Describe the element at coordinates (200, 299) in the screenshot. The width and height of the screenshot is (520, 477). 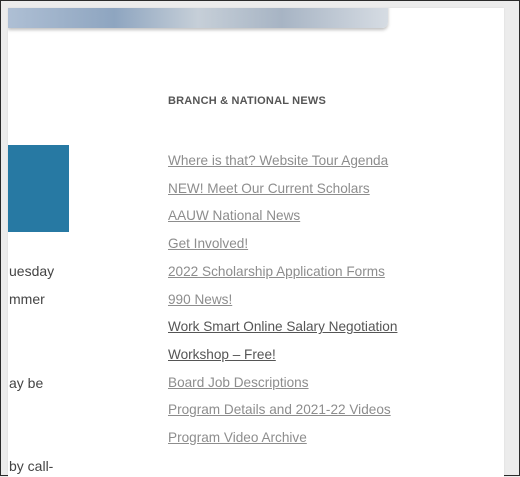
I see `news-link: 990 News!` at that location.